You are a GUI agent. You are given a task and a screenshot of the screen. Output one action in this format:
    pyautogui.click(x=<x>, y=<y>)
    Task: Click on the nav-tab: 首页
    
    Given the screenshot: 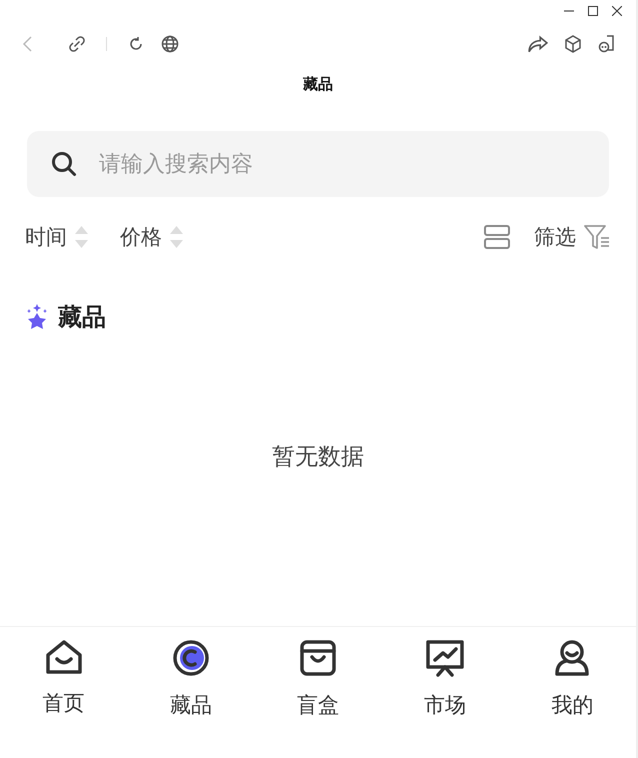 What is the action you would take?
    pyautogui.click(x=64, y=675)
    